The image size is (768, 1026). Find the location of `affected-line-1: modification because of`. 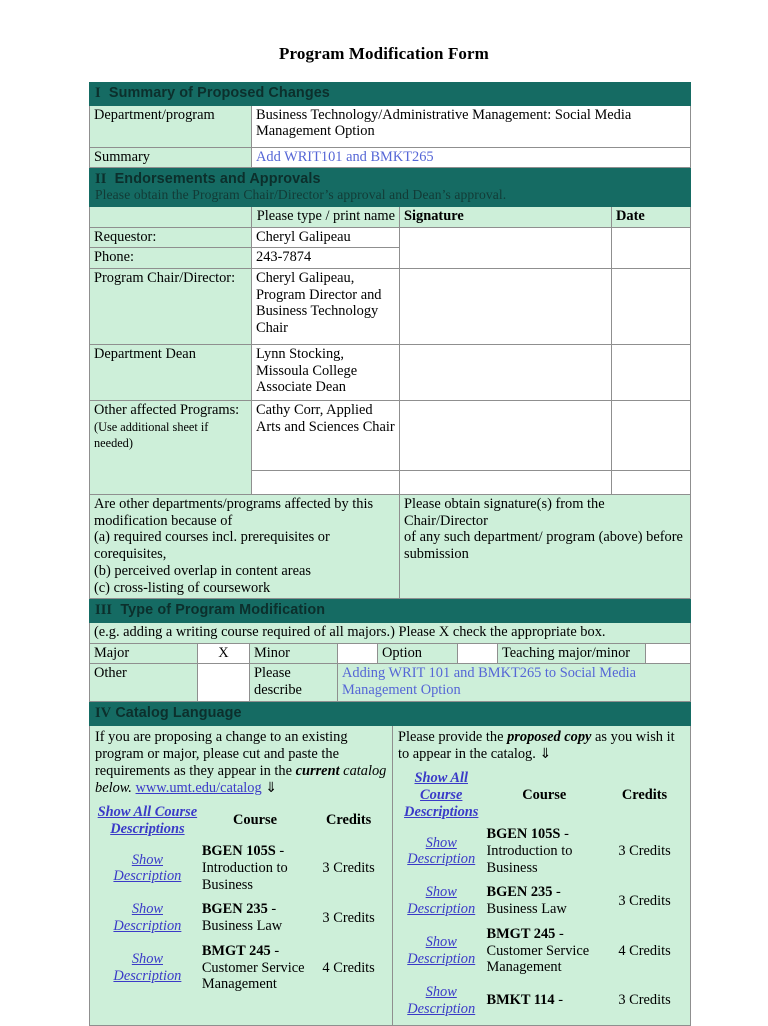

affected-line-1: modification because of is located at coordinates (163, 520).